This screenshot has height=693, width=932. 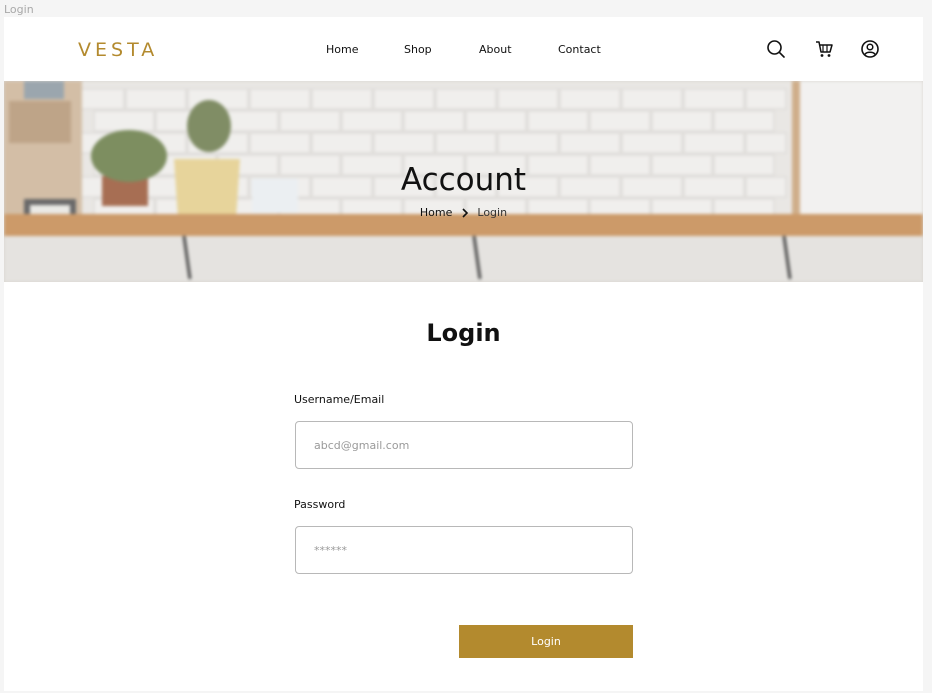 What do you see at coordinates (463, 49) in the screenshot?
I see `site-header: VESTA Home Shop About Contact` at bounding box center [463, 49].